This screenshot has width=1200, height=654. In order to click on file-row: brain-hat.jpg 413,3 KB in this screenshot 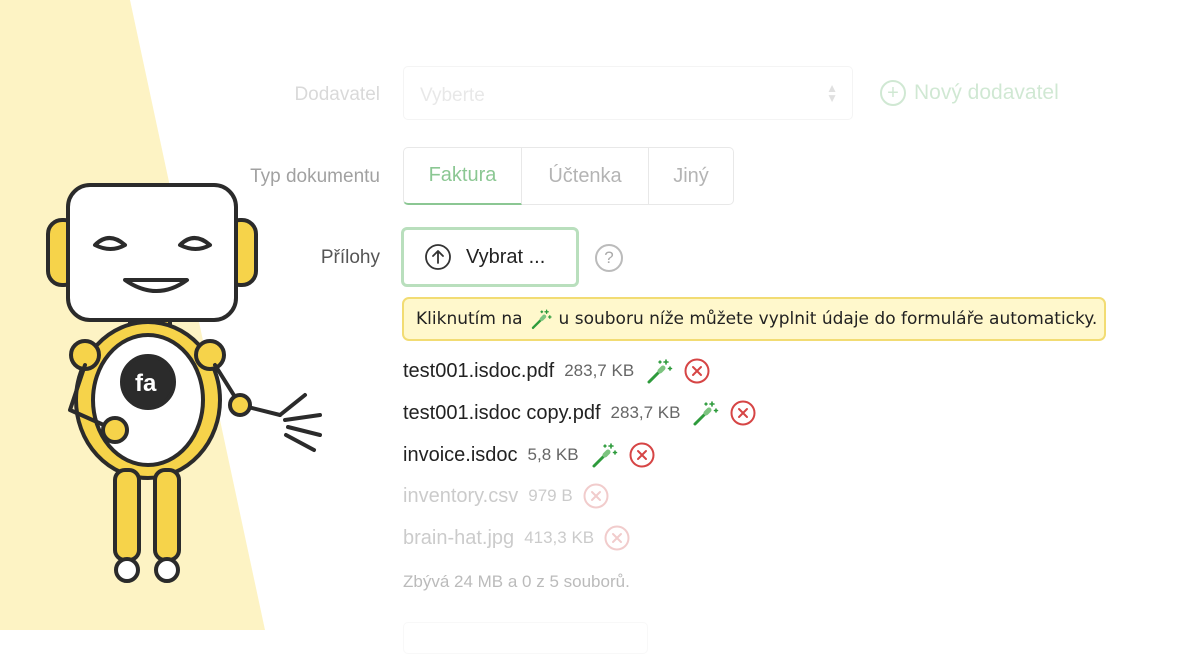, I will do `click(516, 538)`.